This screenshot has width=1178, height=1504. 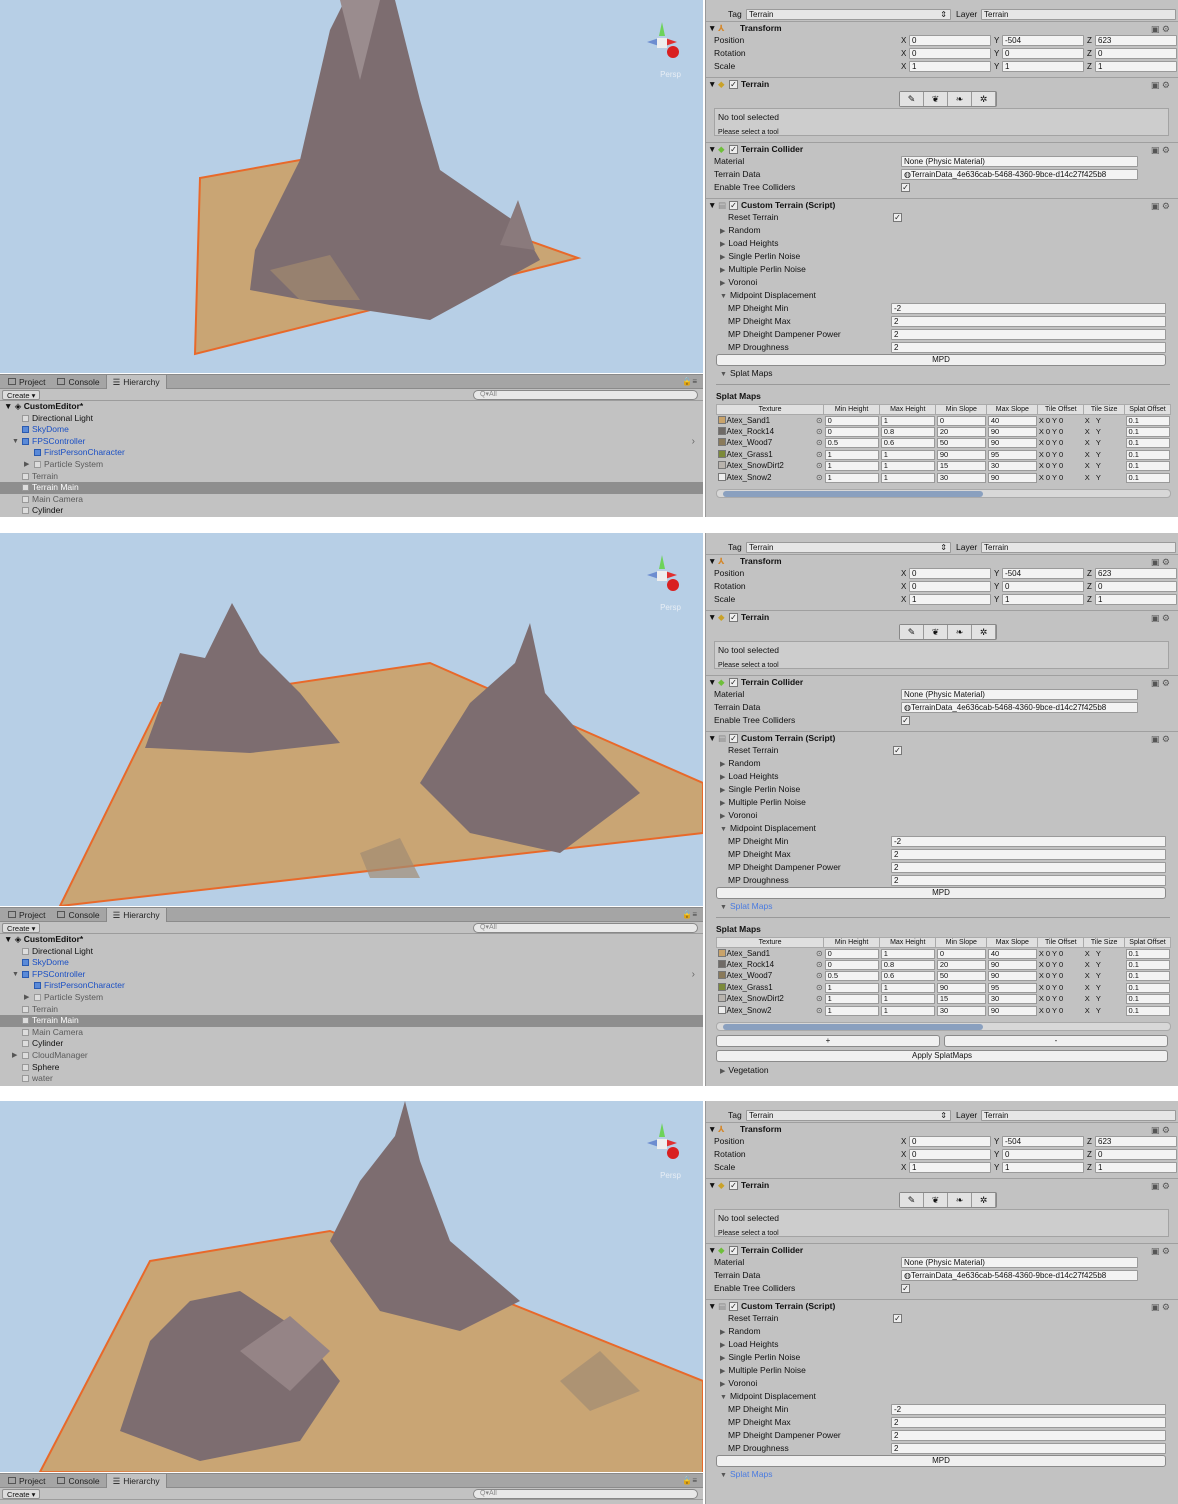 I want to click on hierarchy-item: Cylinder, so click(x=351, y=511).